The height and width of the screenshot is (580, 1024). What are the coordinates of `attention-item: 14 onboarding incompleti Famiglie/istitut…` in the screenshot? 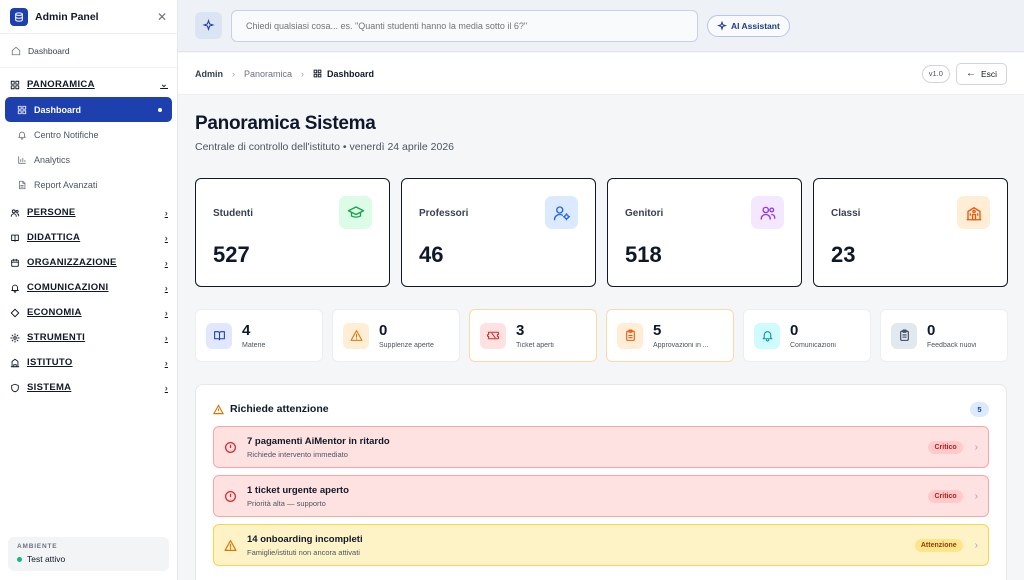 It's located at (601, 545).